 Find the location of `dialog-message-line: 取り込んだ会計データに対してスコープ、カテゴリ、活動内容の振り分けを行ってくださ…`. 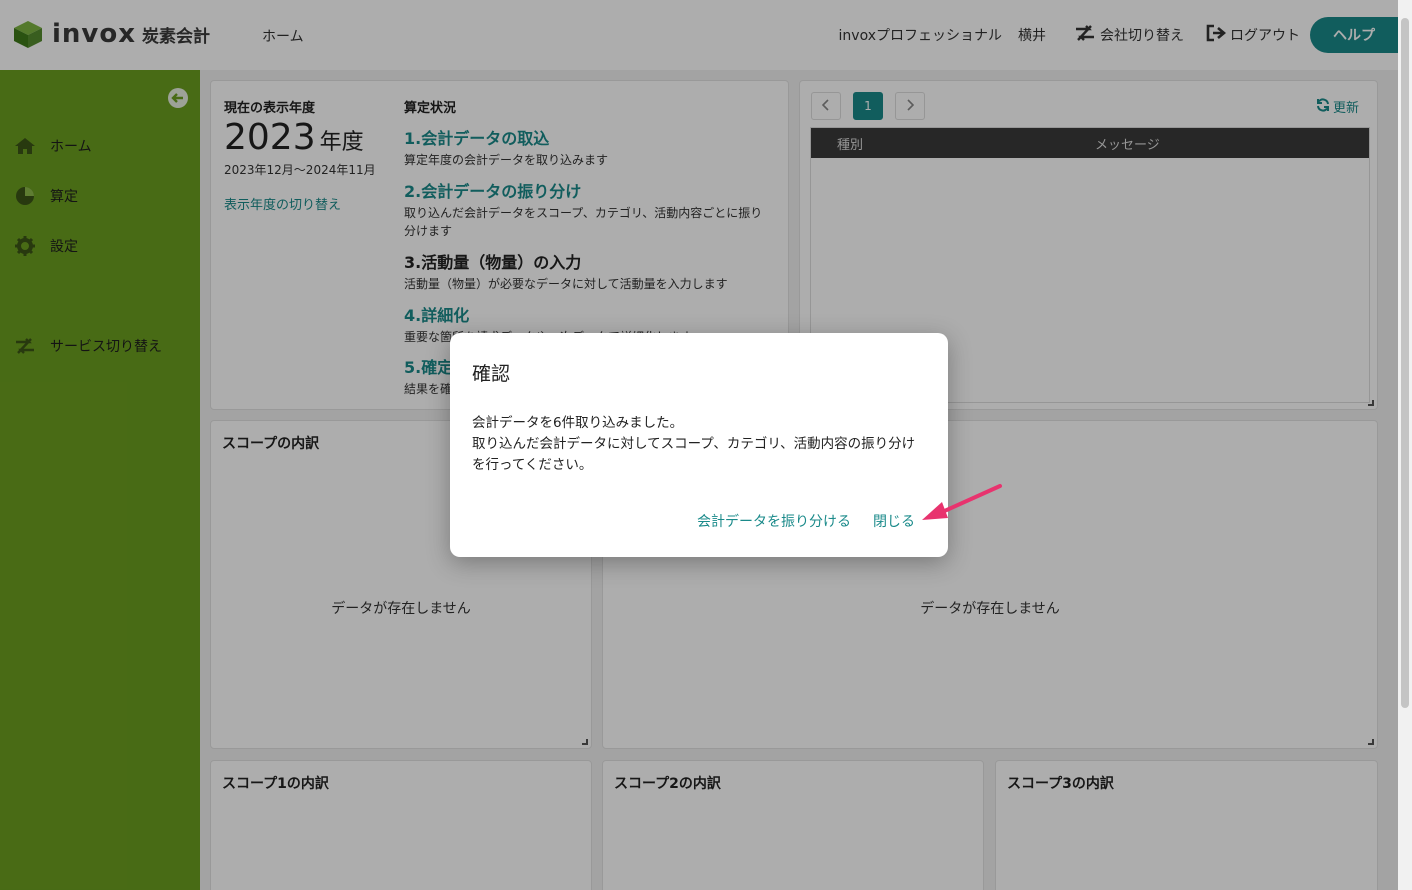

dialog-message-line: 取り込んだ会計データに対してスコープ、カテゴリ、活動内容の振り分けを行ってくださ… is located at coordinates (694, 454).